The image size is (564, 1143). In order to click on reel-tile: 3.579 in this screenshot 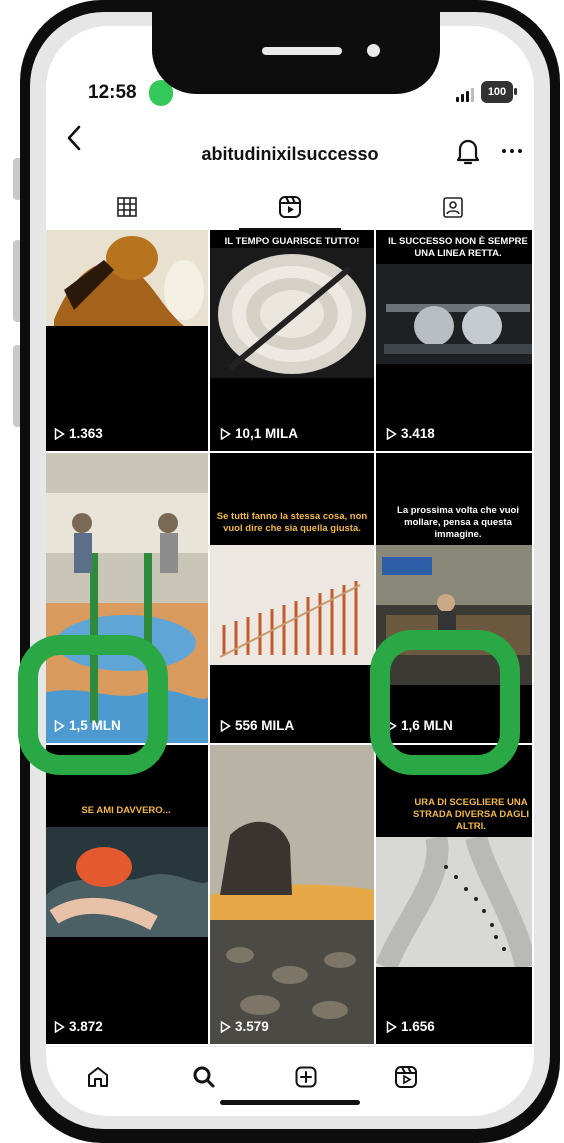, I will do `click(292, 895)`.